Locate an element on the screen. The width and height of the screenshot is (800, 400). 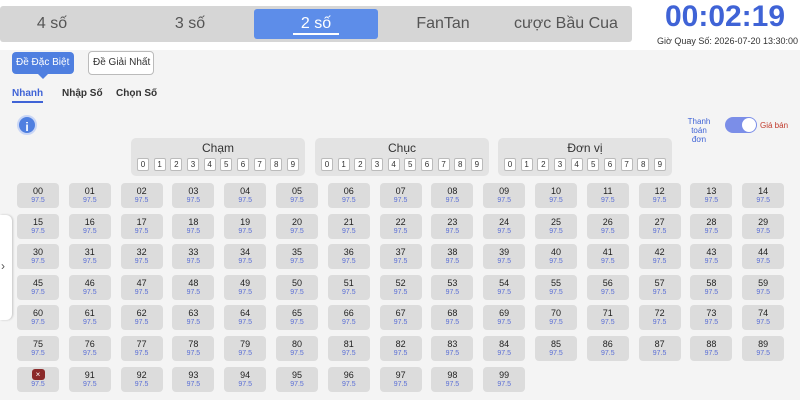
number-cell: 65 97.5 is located at coordinates (297, 318).